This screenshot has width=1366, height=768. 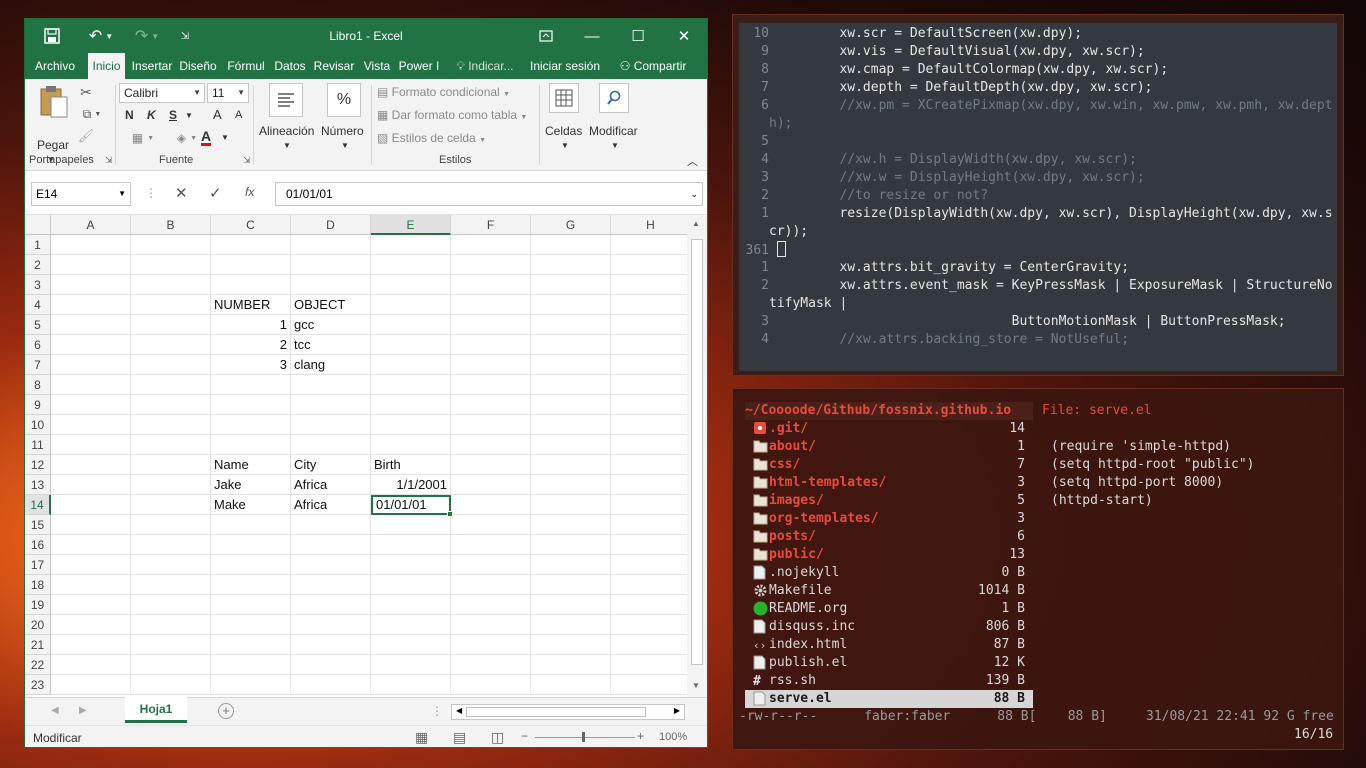 I want to click on borders-icon: ▦ ▼, so click(x=143, y=138).